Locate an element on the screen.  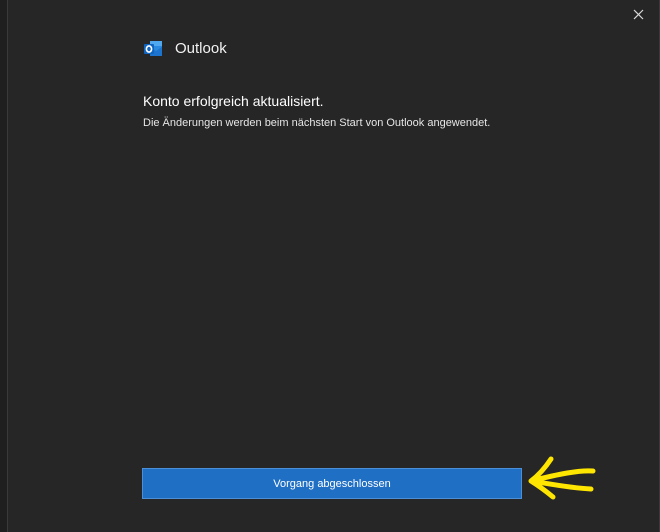
app-name: Outlook is located at coordinates (201, 48).